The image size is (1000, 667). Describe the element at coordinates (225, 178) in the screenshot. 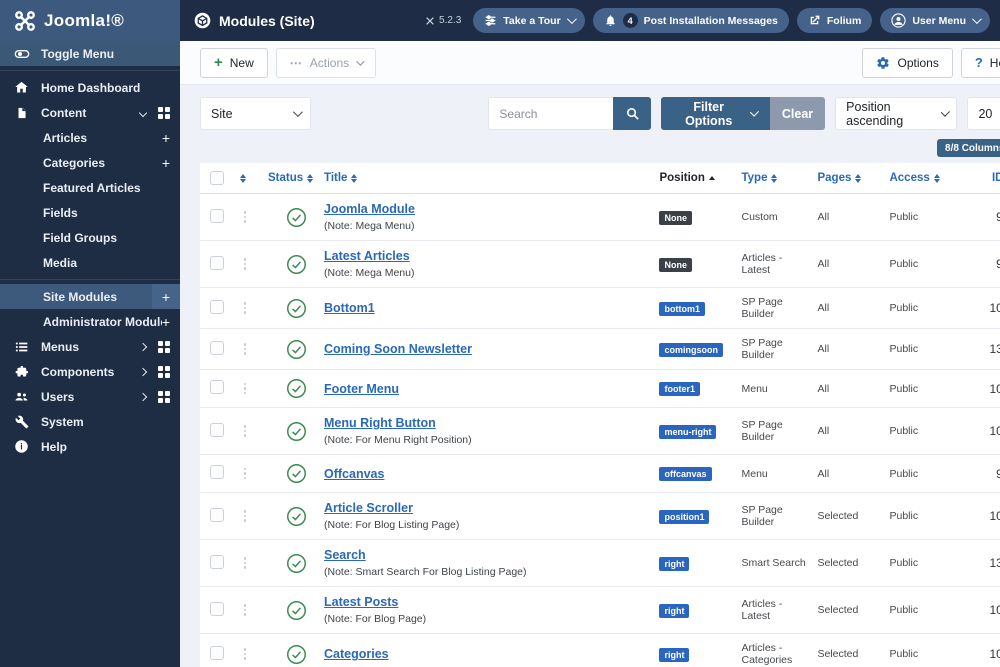

I see `select-all-checkbox` at that location.